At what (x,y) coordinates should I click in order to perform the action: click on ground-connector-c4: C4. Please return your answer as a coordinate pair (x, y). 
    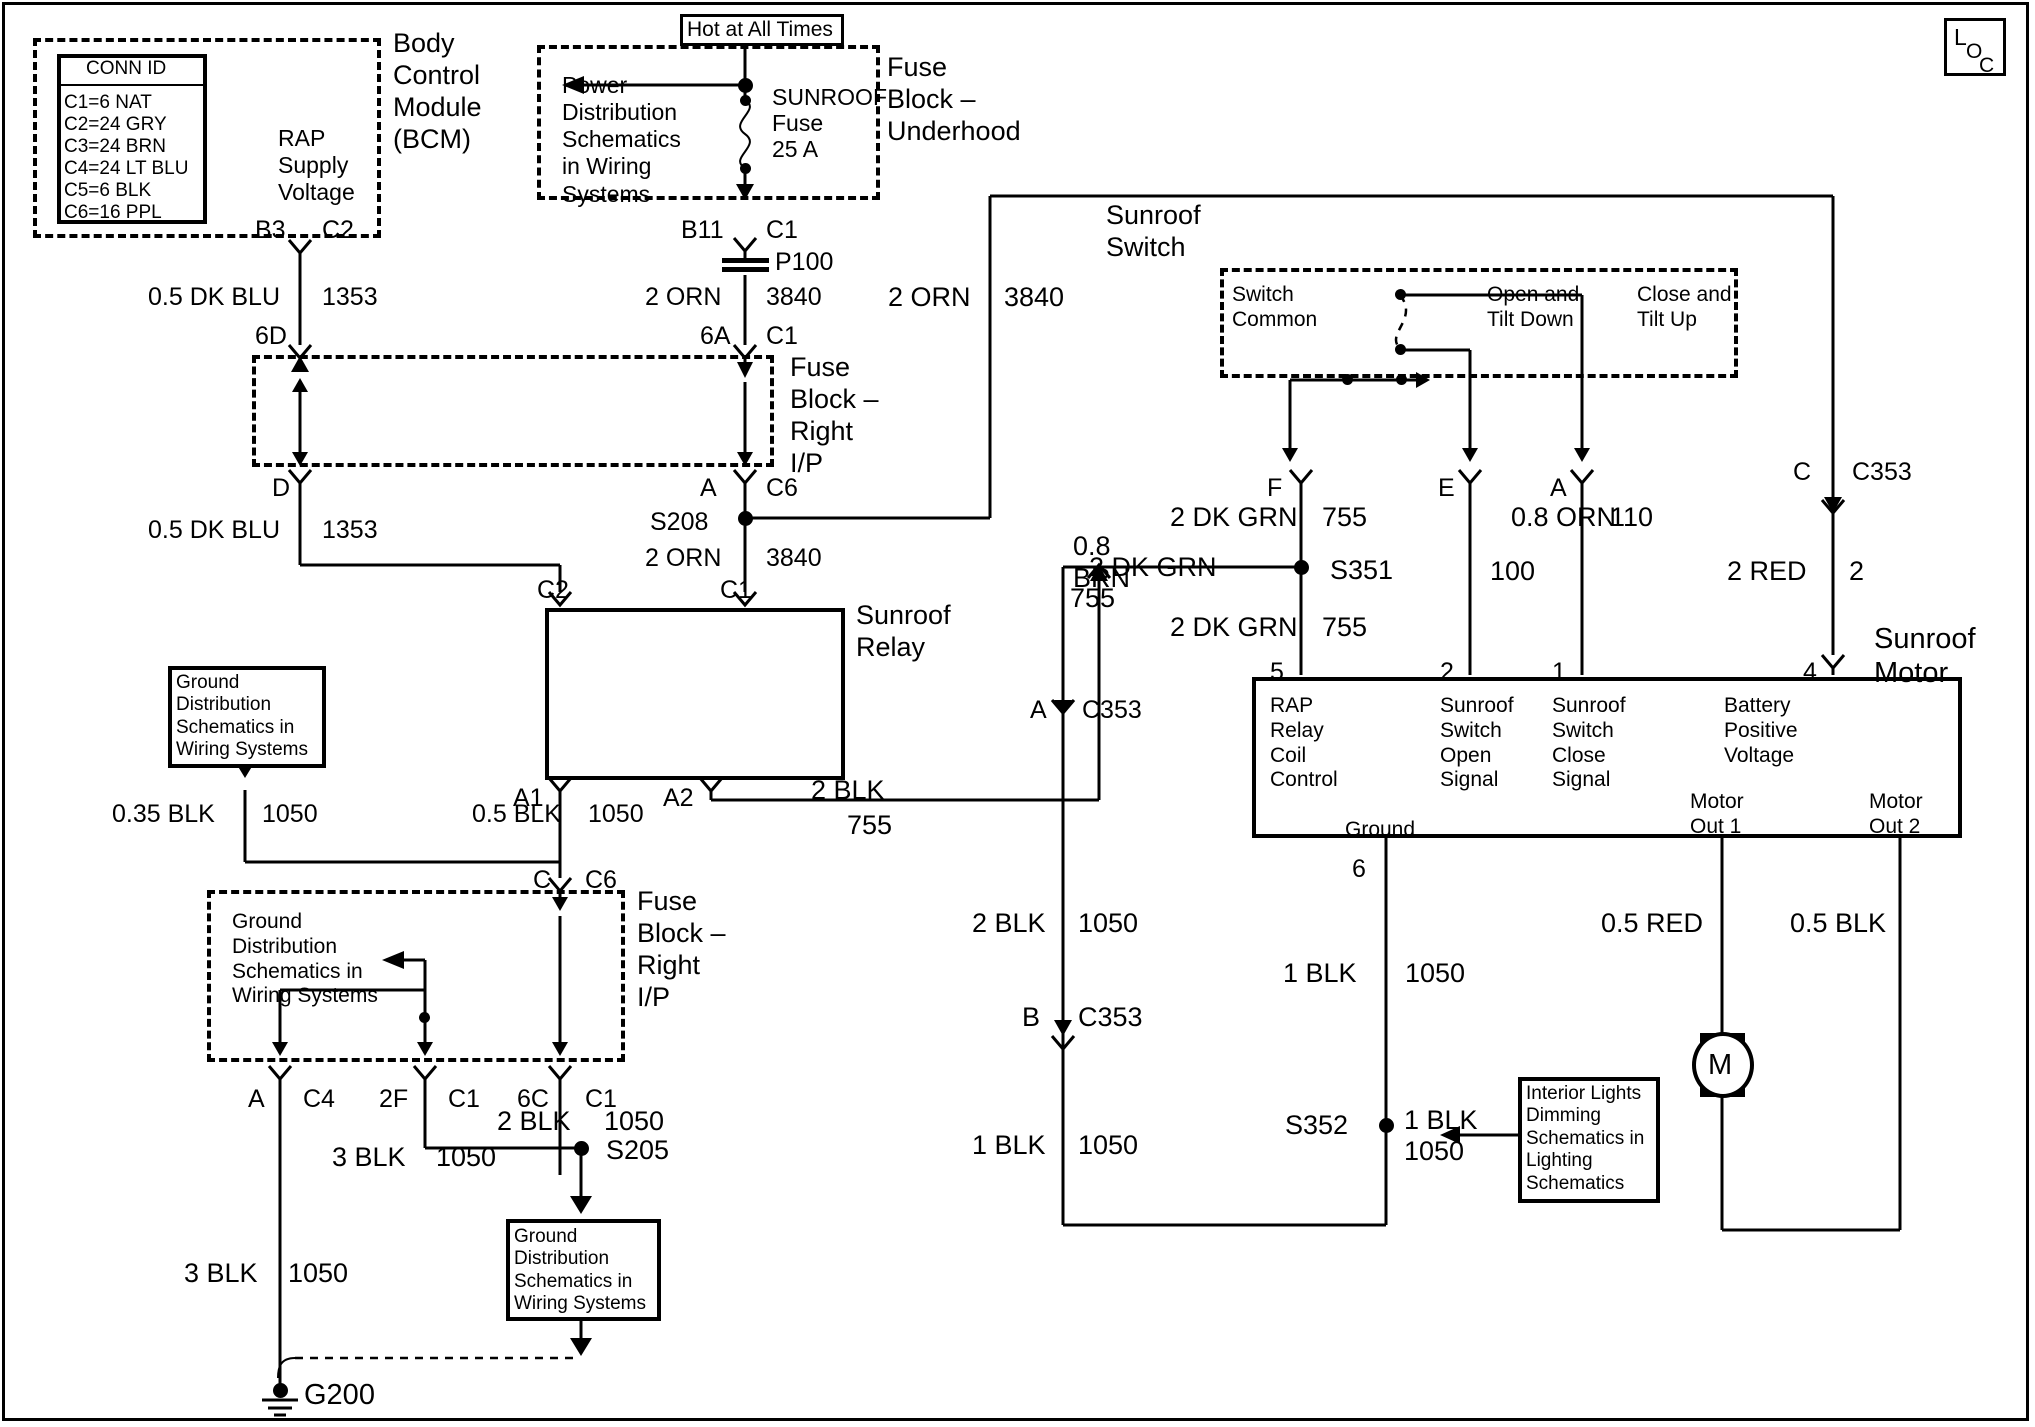
    Looking at the image, I should click on (319, 1099).